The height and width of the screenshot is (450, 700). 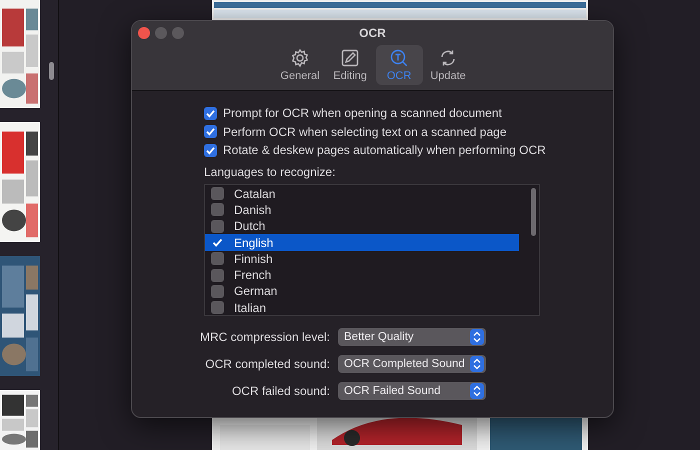 I want to click on popup-button: Better Quality, so click(x=412, y=337).